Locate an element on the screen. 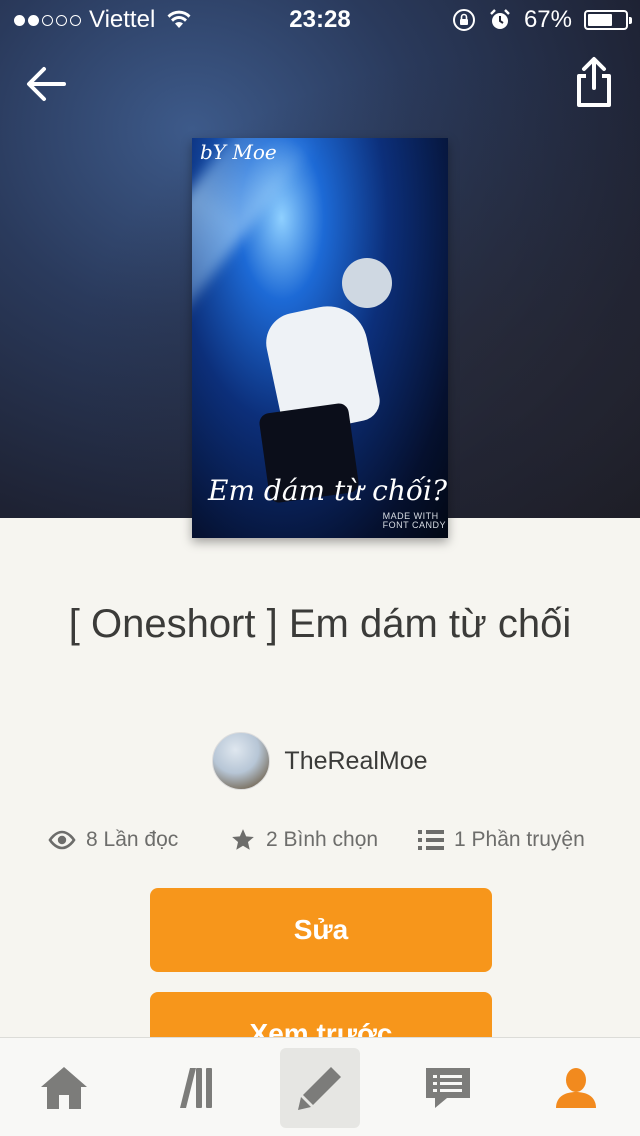 The image size is (640, 1136). bottom-tab-bar is located at coordinates (320, 1086).